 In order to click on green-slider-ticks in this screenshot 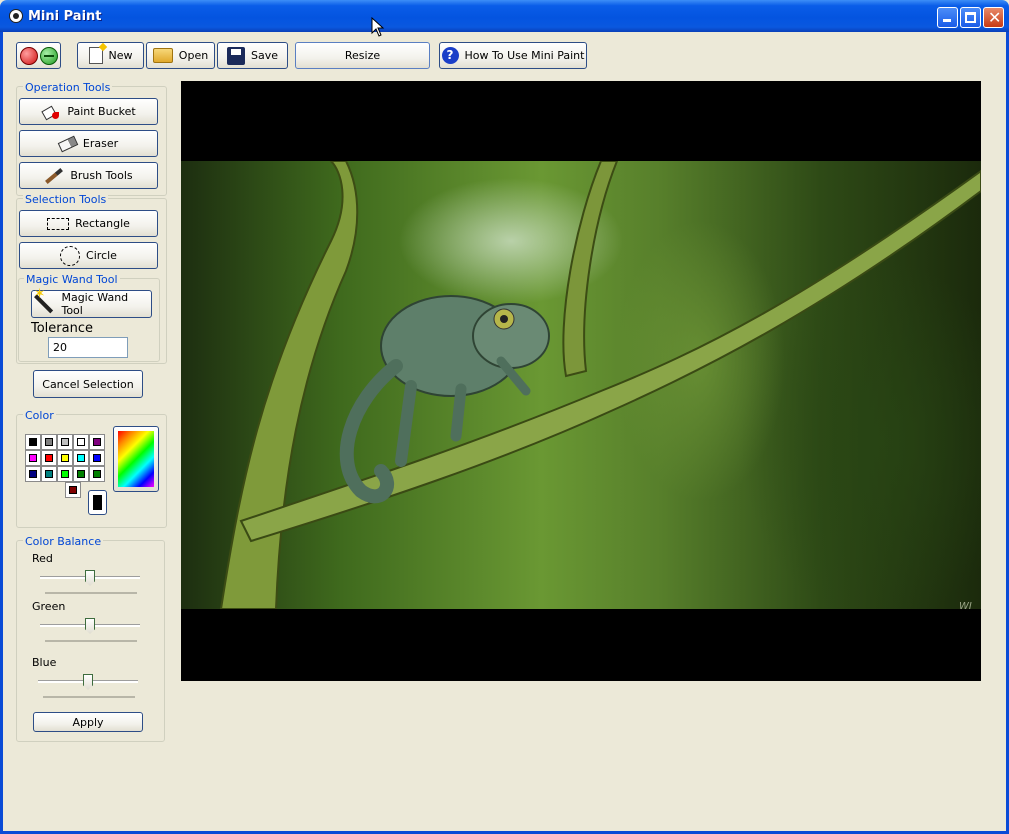, I will do `click(91, 641)`.